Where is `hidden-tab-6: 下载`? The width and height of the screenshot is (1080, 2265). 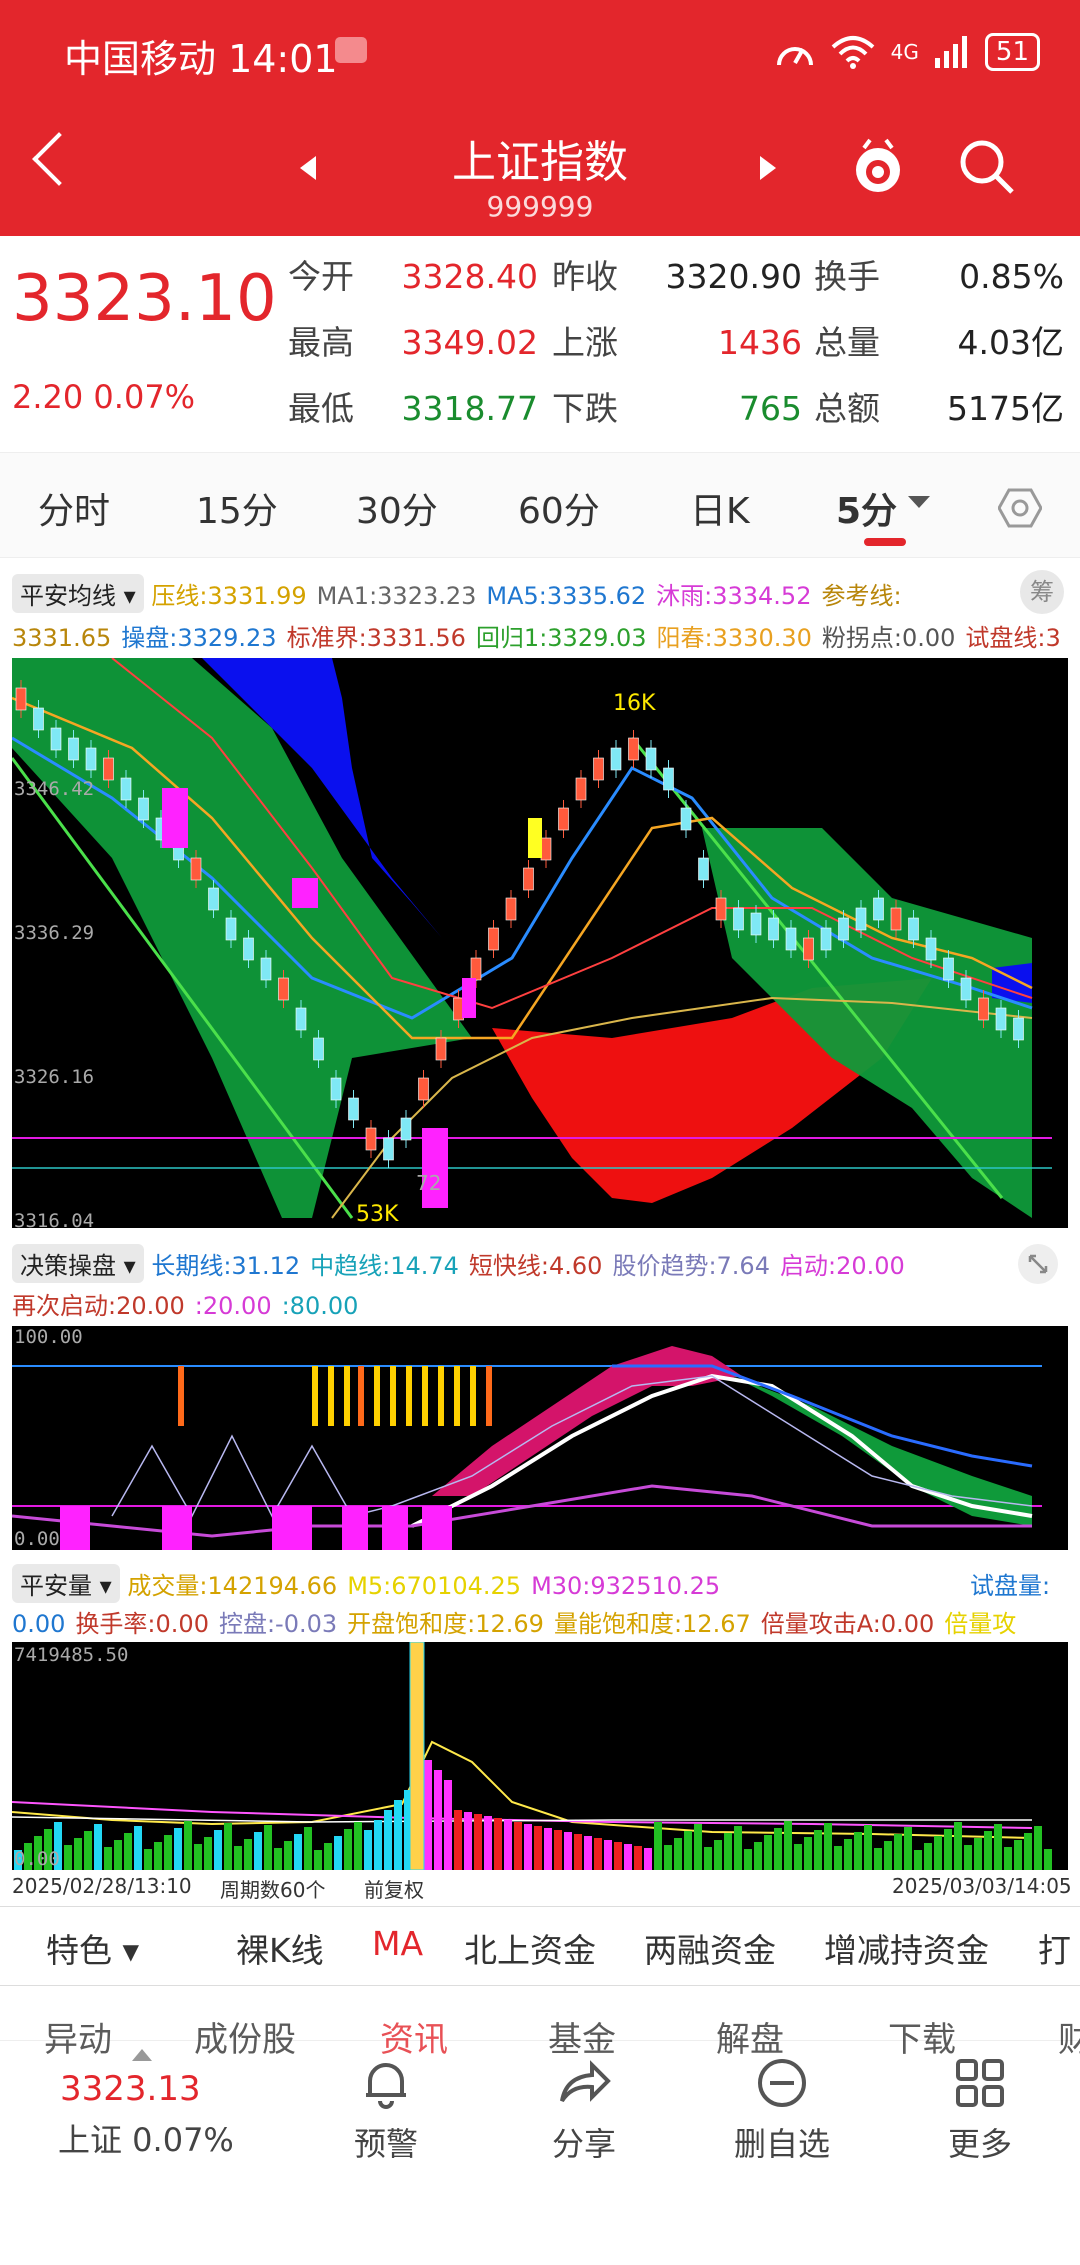
hidden-tab-6: 下载 is located at coordinates (922, 2040).